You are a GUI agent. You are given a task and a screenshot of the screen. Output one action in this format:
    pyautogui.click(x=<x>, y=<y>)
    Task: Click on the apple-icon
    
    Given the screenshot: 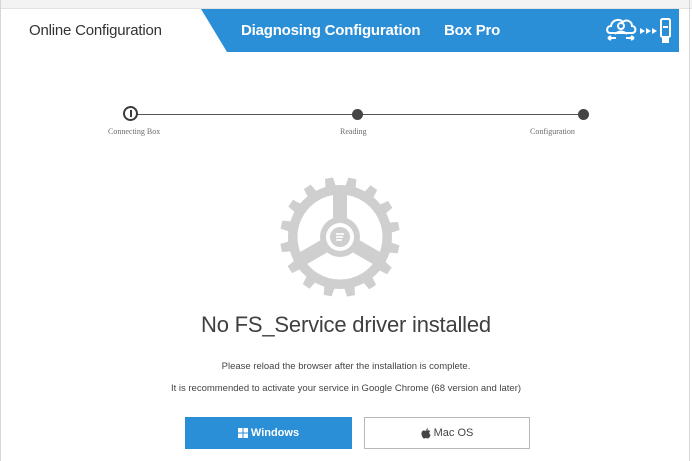 What is the action you would take?
    pyautogui.click(x=426, y=433)
    